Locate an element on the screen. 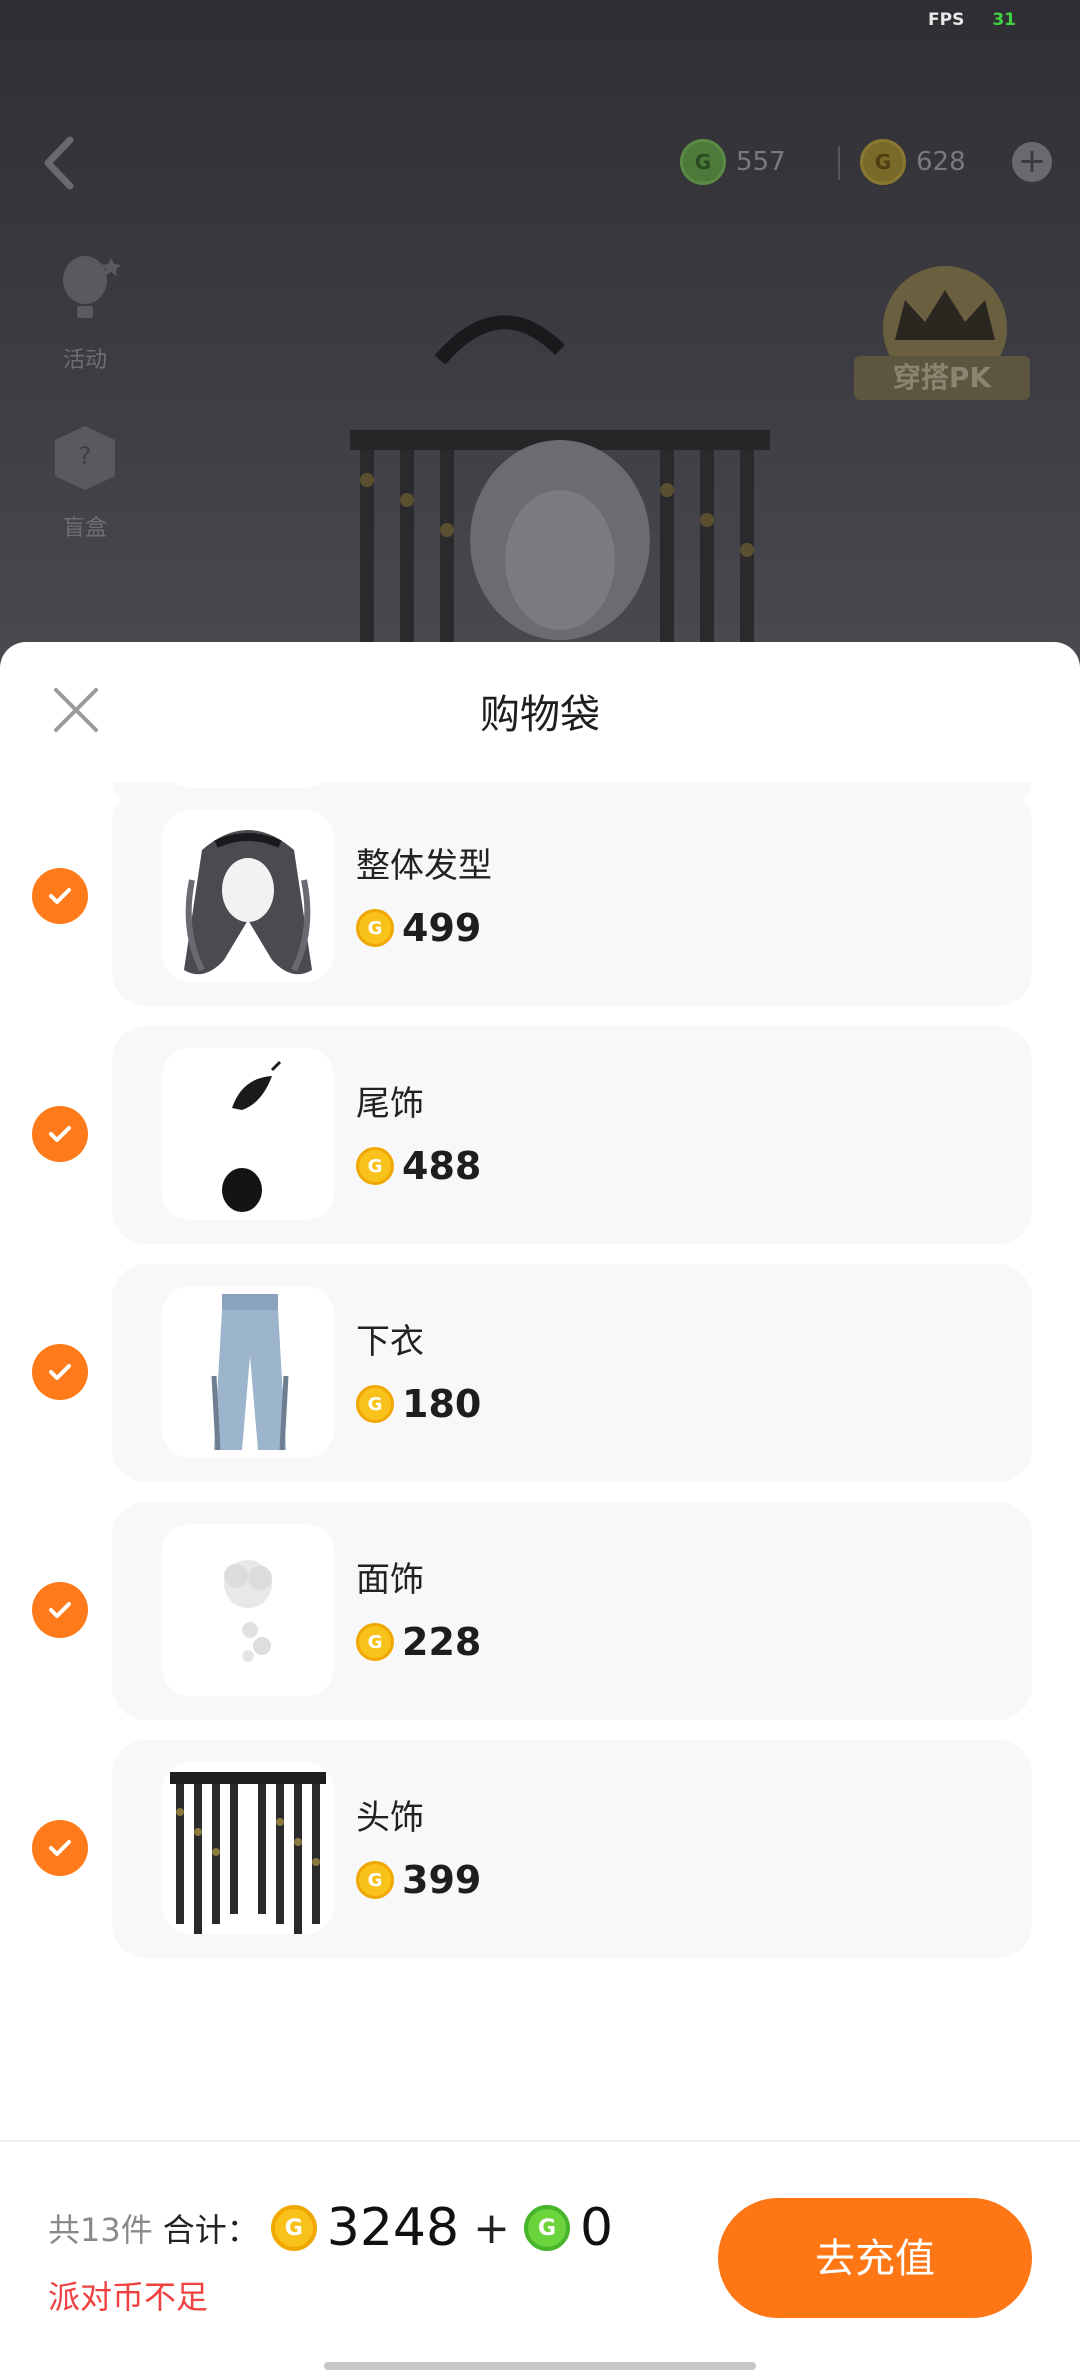 The height and width of the screenshot is (2376, 1080). fps-value: 31 is located at coordinates (1004, 20).